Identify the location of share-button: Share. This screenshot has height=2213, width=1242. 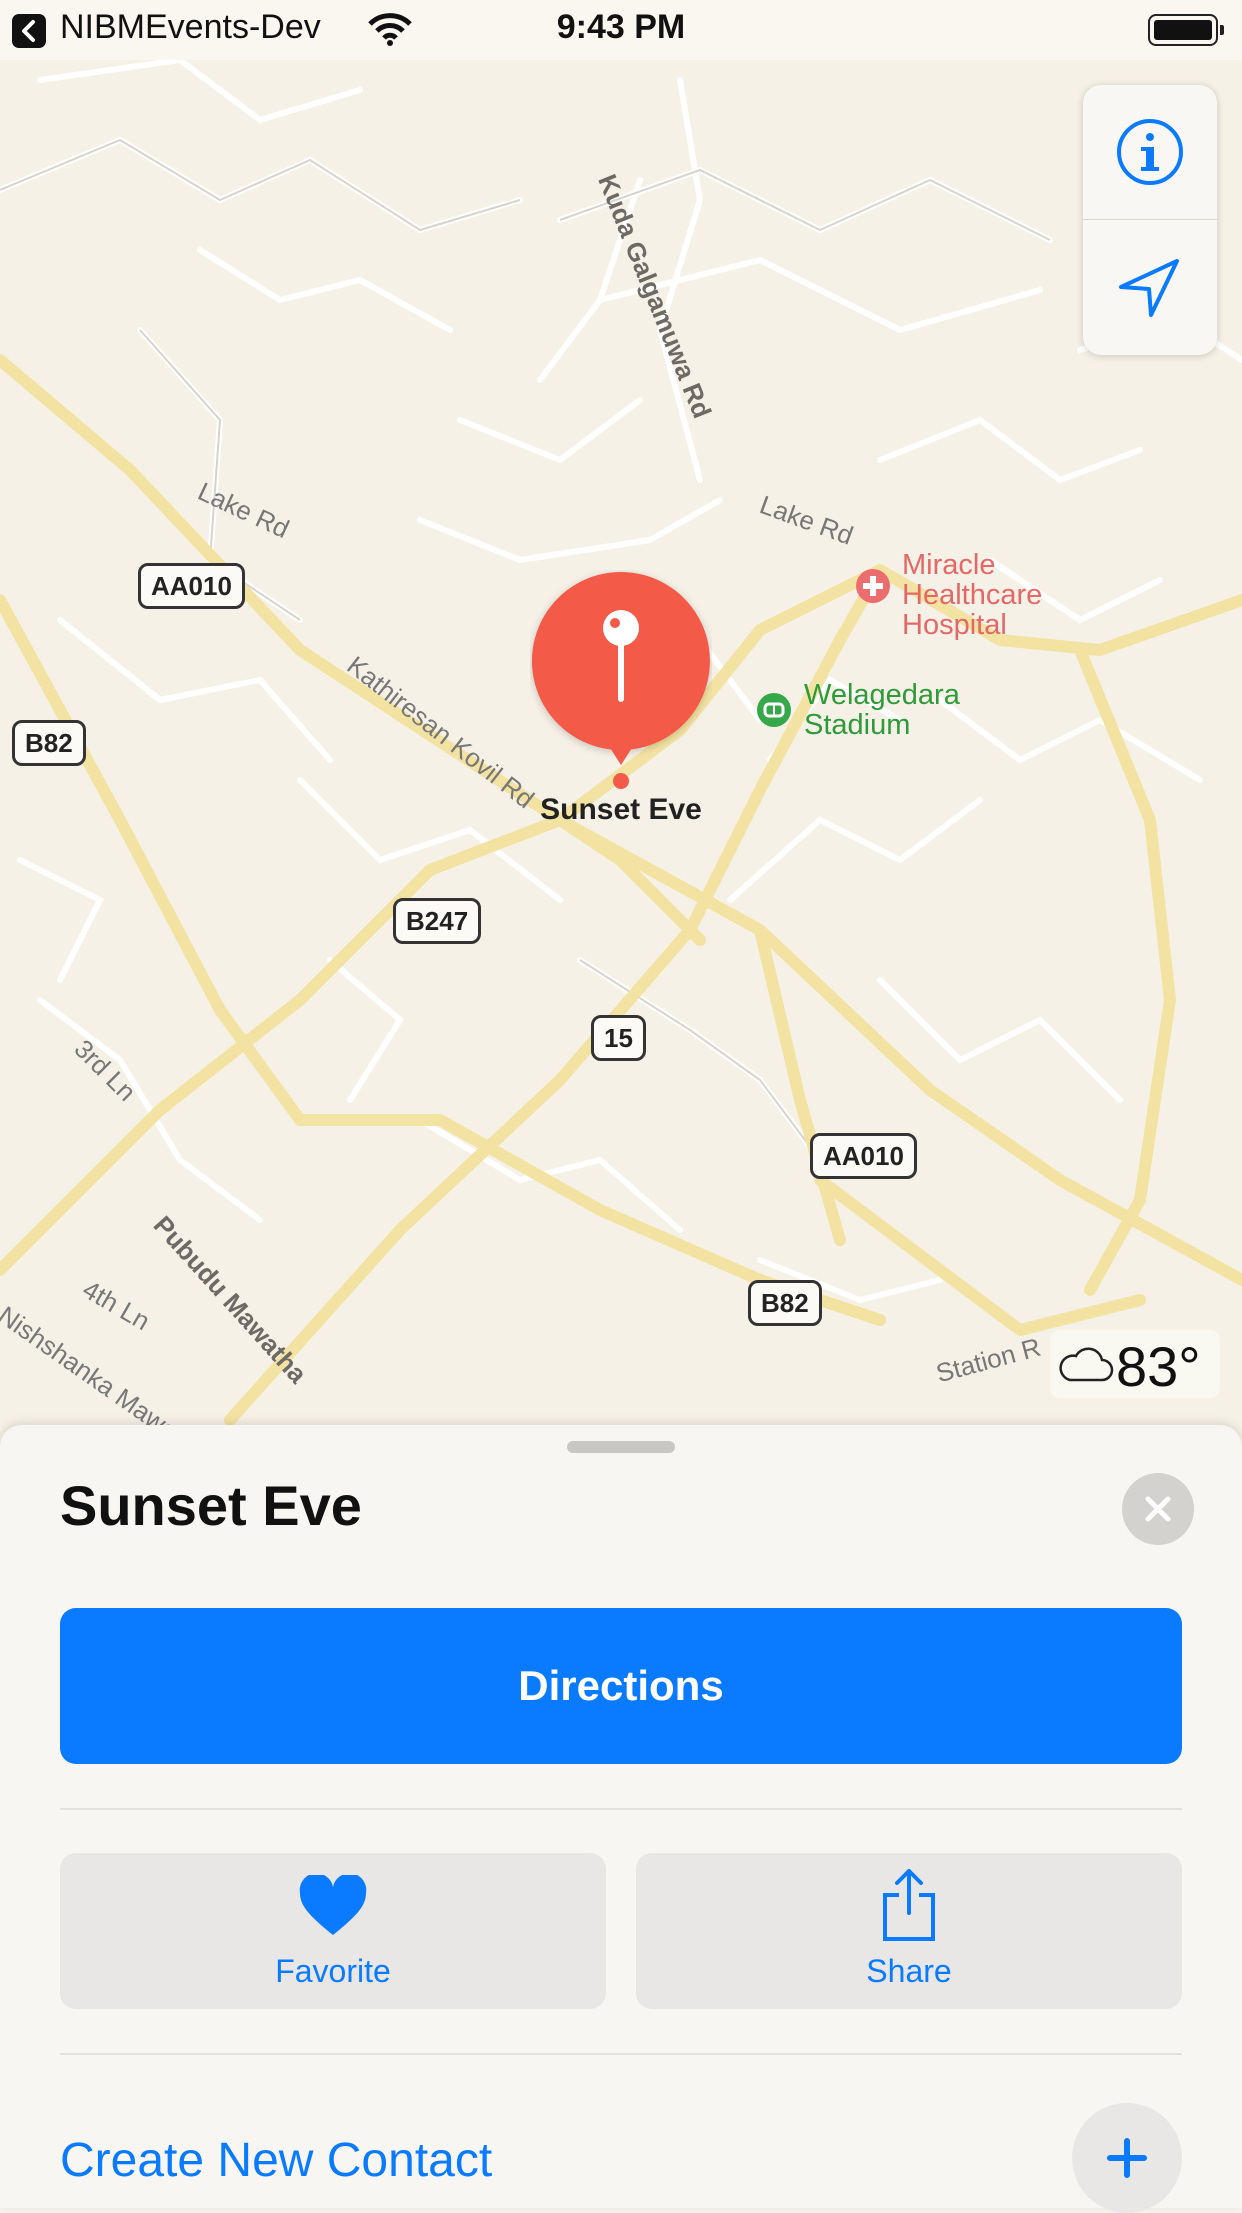
(909, 1931).